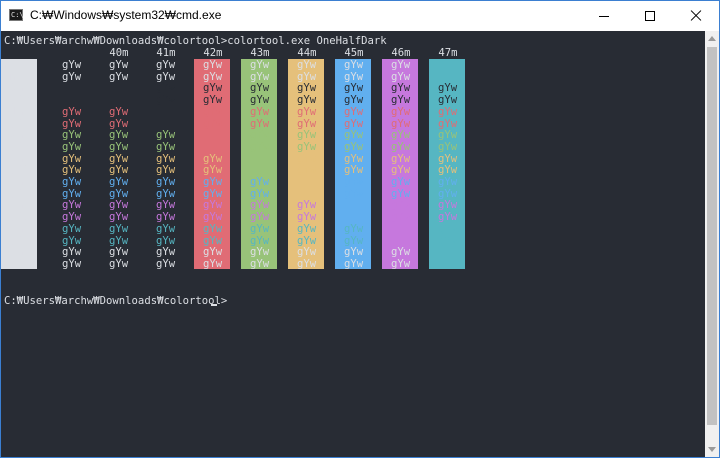 The width and height of the screenshot is (720, 458). I want to click on row-label-1-31m: 1;31m, so click(20, 123).